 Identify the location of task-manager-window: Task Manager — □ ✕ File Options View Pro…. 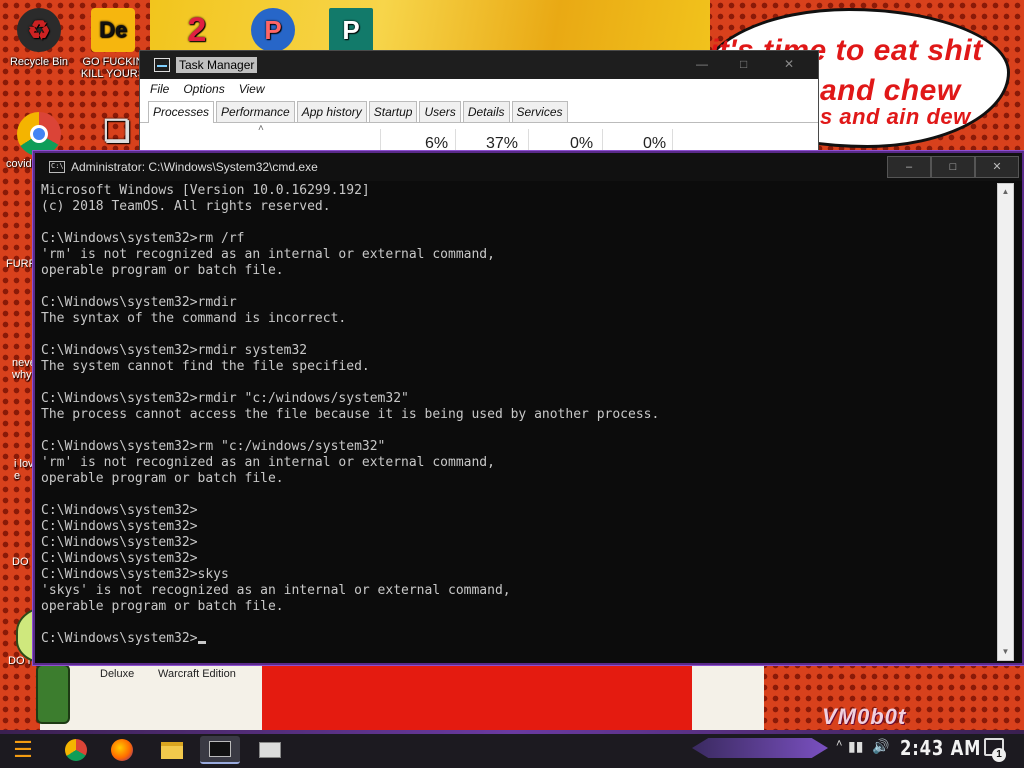
(479, 101).